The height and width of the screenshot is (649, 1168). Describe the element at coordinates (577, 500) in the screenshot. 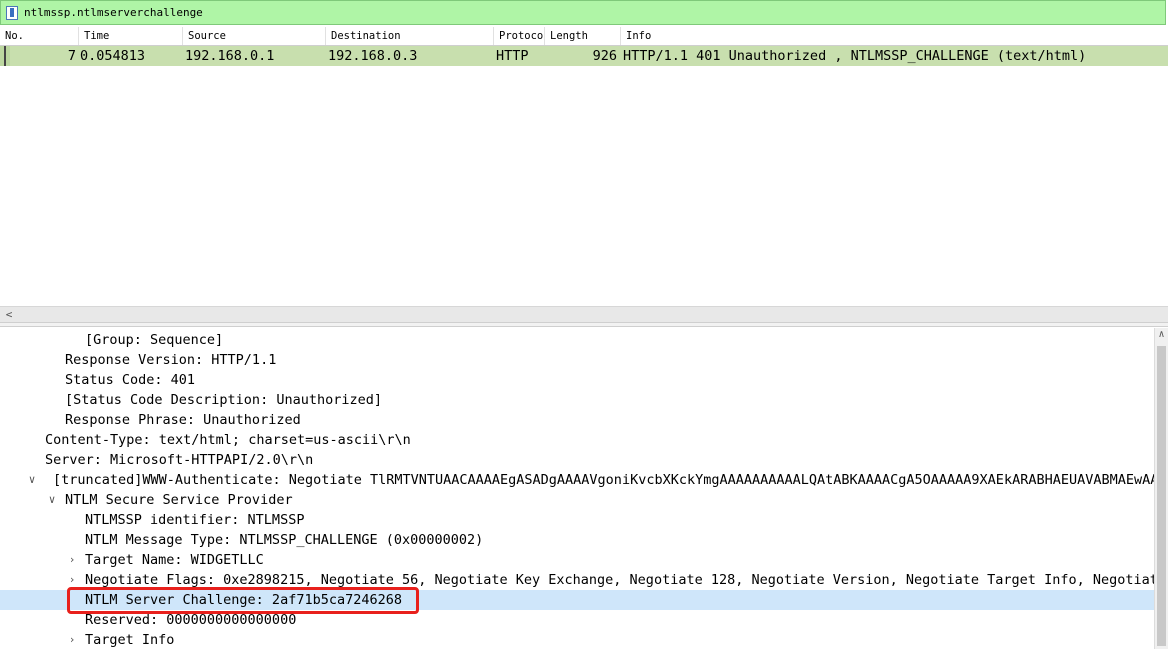

I see `tree-item-ntlm-secure-service-provider: ∨ NTLM Secure Service Provider` at that location.